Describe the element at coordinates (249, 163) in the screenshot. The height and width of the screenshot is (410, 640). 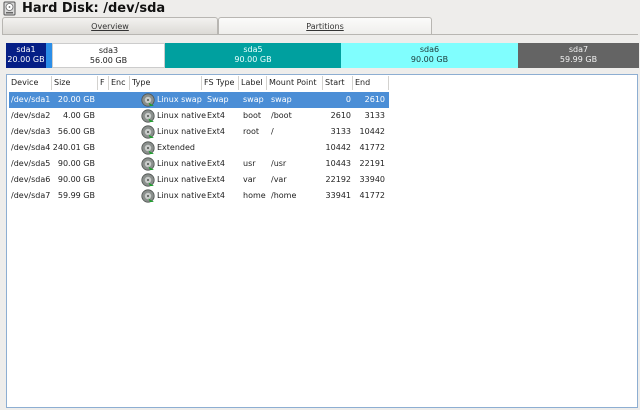
I see `cell-label: usr` at that location.